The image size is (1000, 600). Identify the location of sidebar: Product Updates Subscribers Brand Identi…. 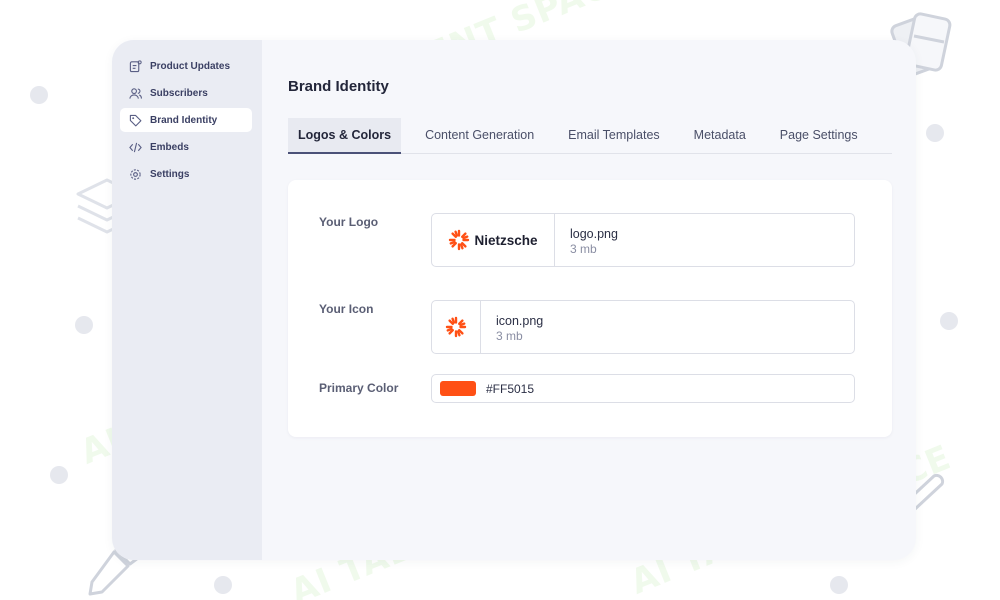
(187, 300).